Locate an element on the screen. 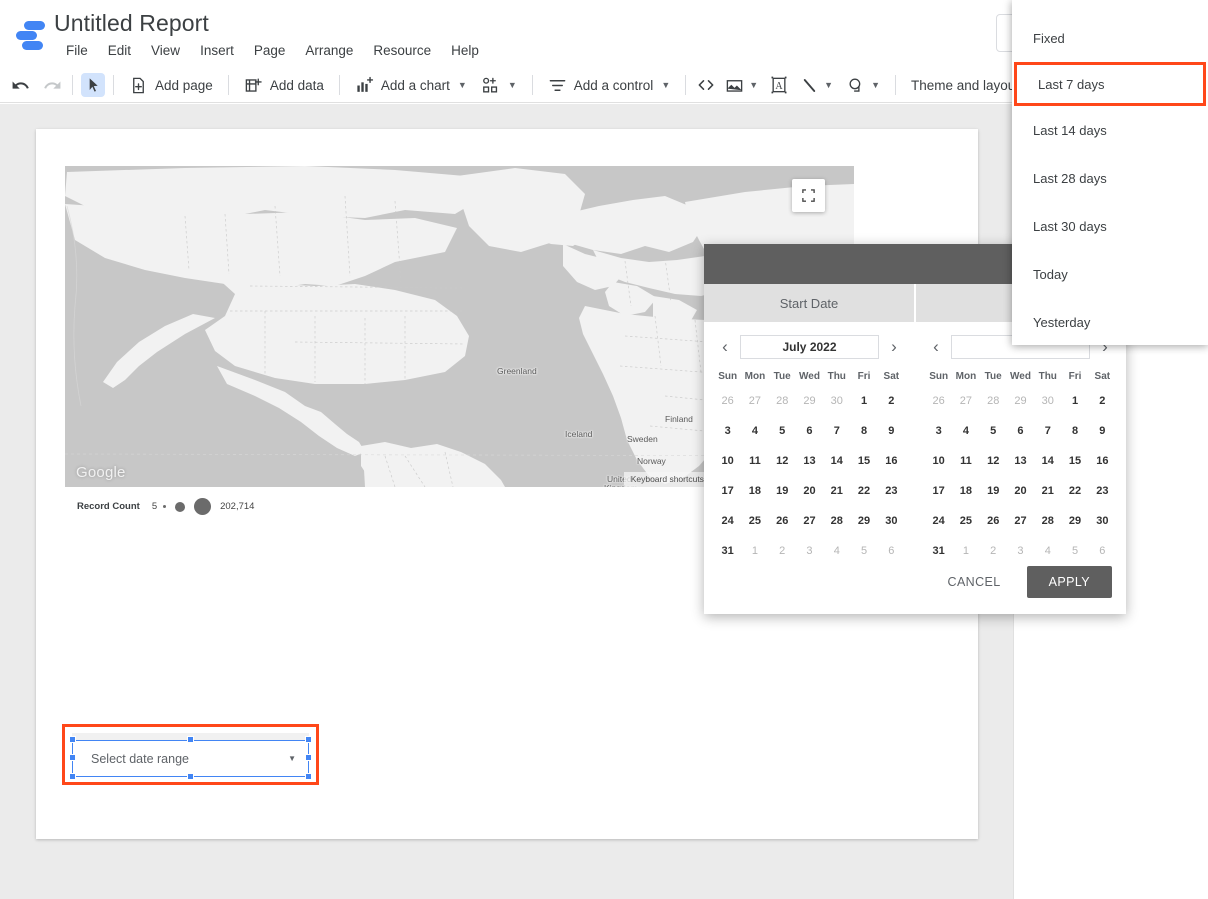  calendar-day-cell: 28 is located at coordinates (782, 401).